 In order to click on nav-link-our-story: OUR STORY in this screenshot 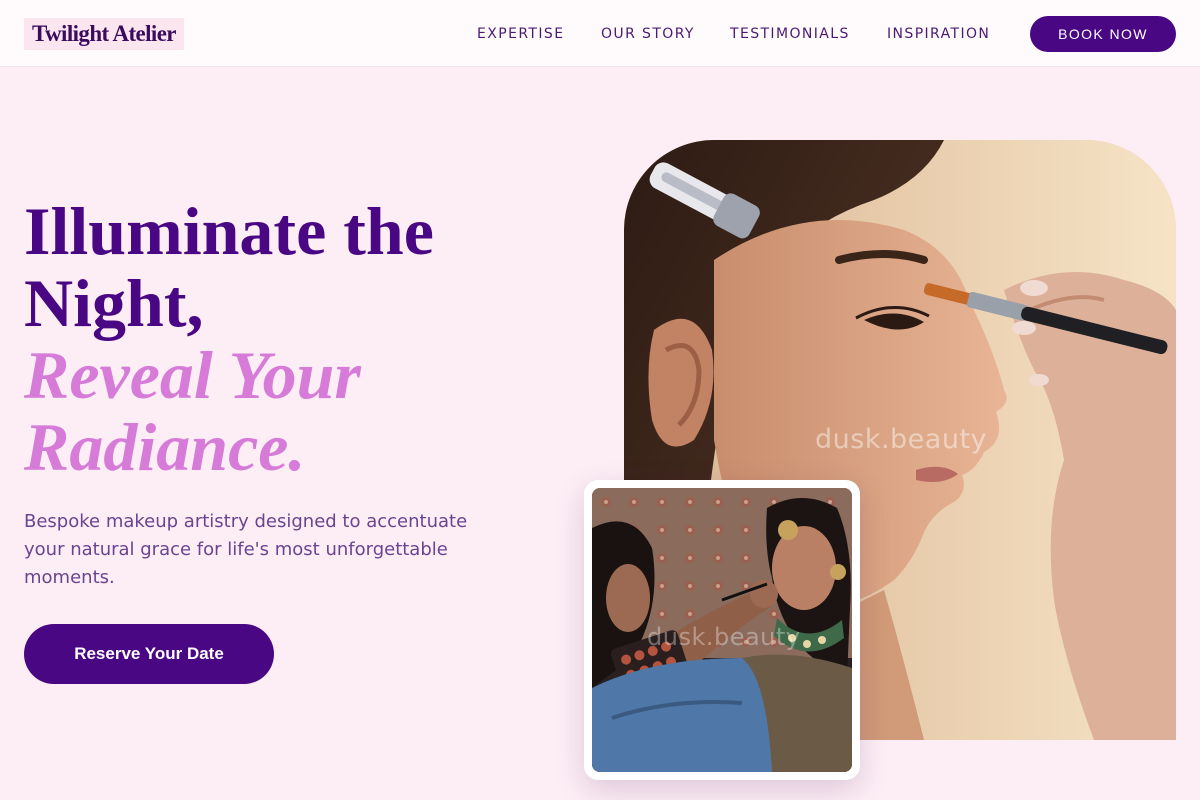, I will do `click(648, 34)`.